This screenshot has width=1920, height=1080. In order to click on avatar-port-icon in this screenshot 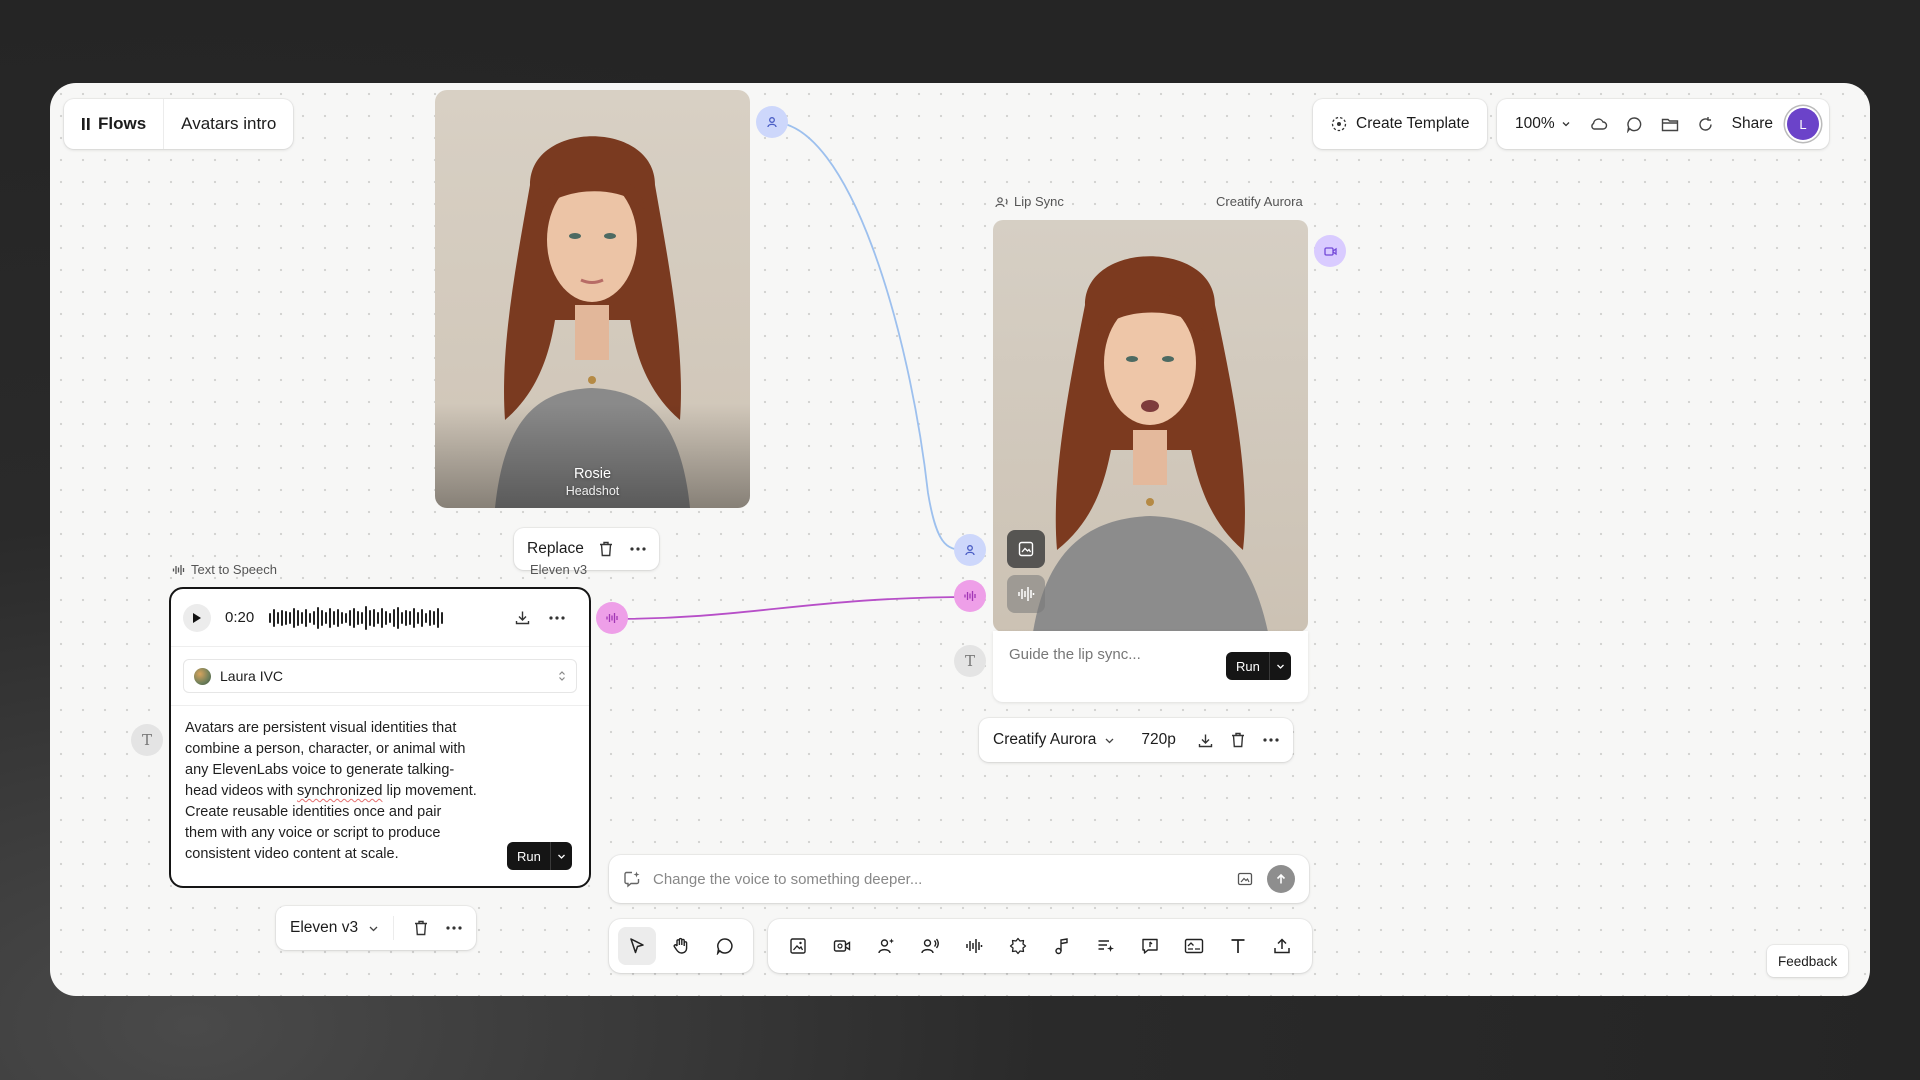, I will do `click(970, 550)`.